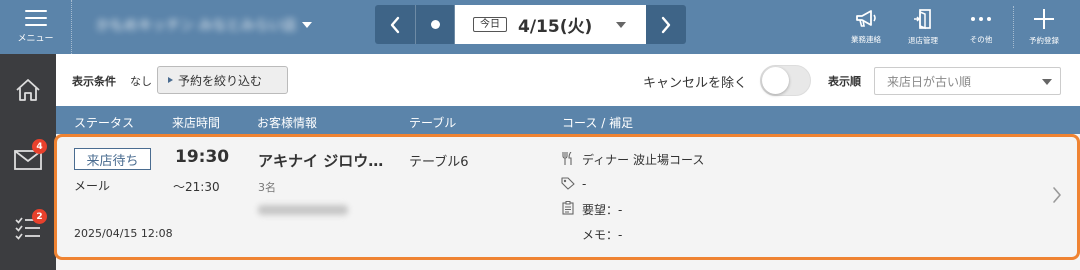  I want to click on shop-selector: かもめキッチン みなとみらい店, so click(204, 25).